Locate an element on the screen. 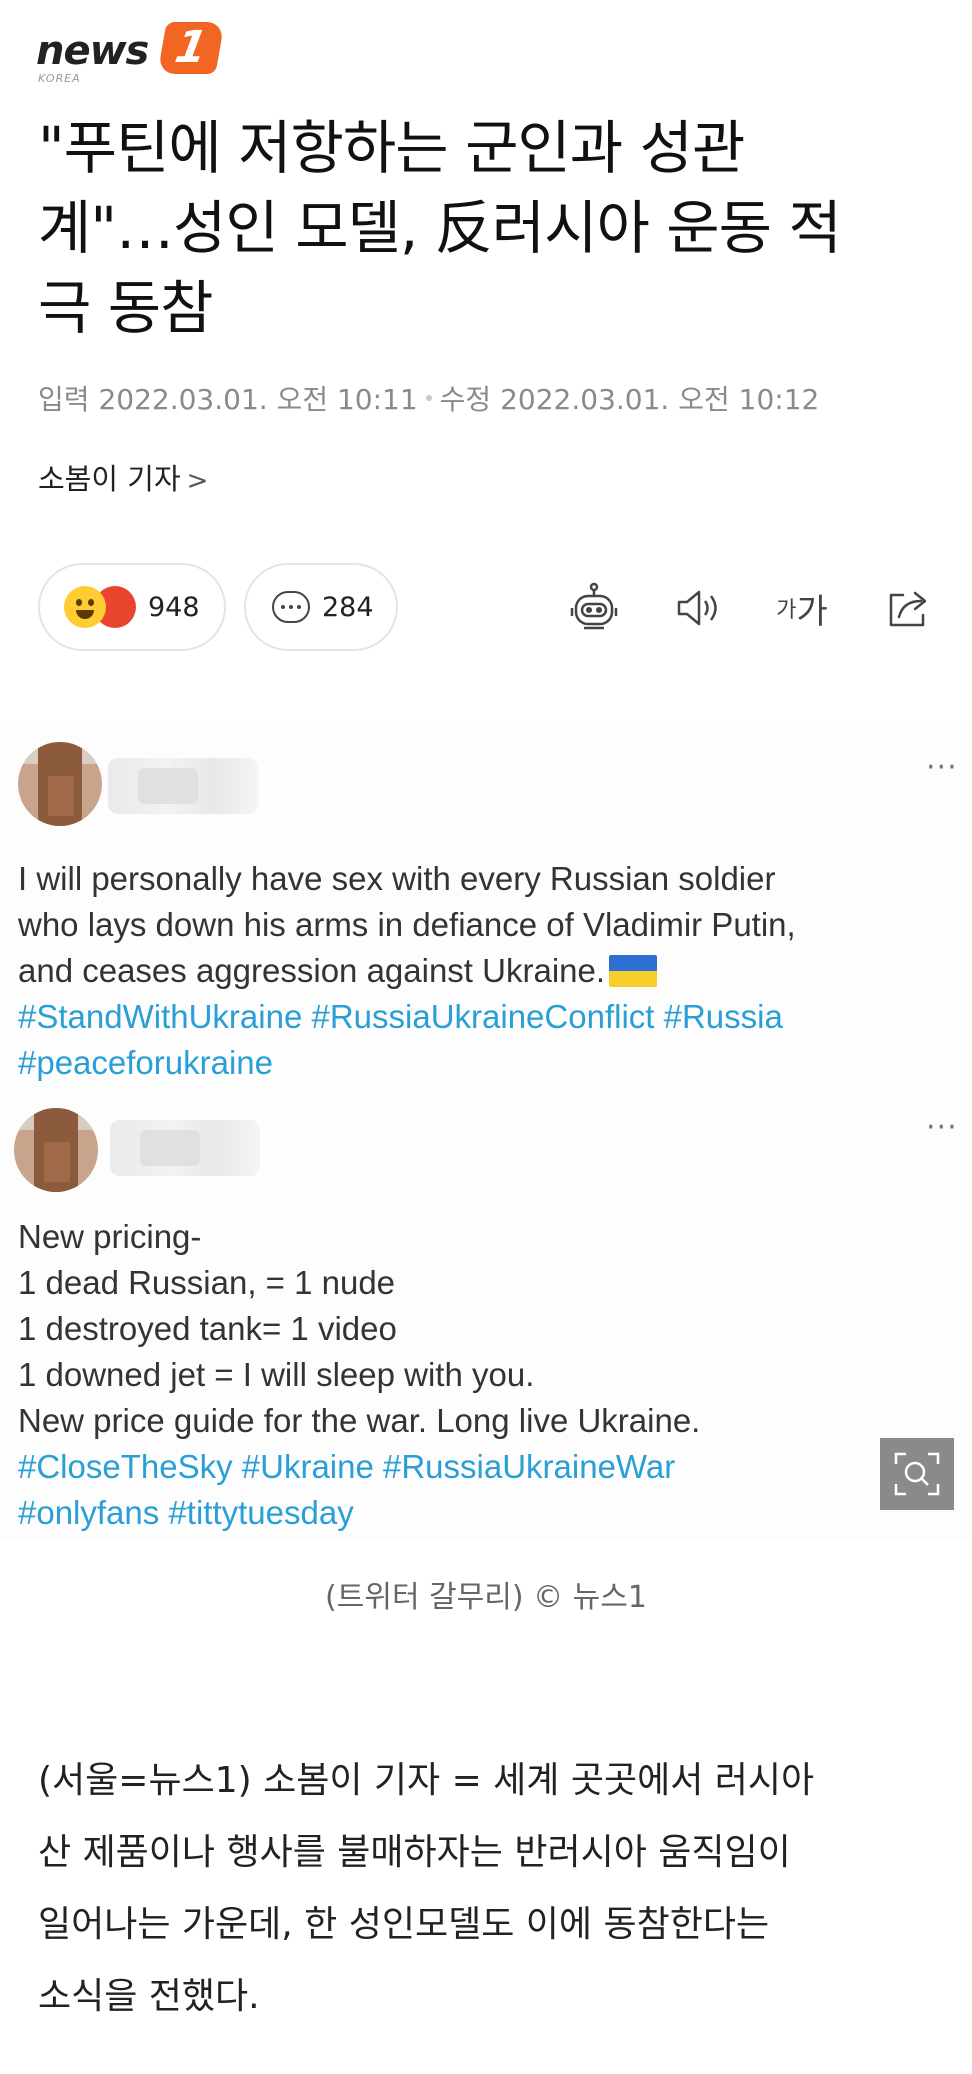 This screenshot has height=2074, width=972. title-line: "푸틴에 저항하는 군인과 성관 is located at coordinates (391, 148).